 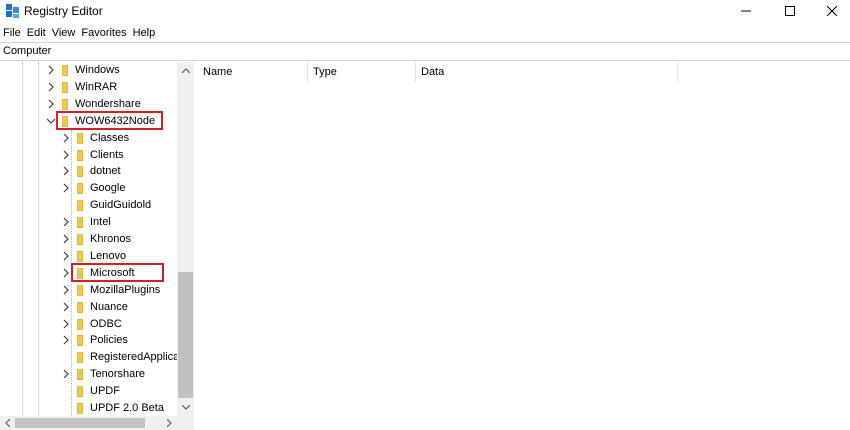 What do you see at coordinates (88, 408) in the screenshot?
I see `tree-item-updf-2-0-beta: UPDF 2.0 Beta` at bounding box center [88, 408].